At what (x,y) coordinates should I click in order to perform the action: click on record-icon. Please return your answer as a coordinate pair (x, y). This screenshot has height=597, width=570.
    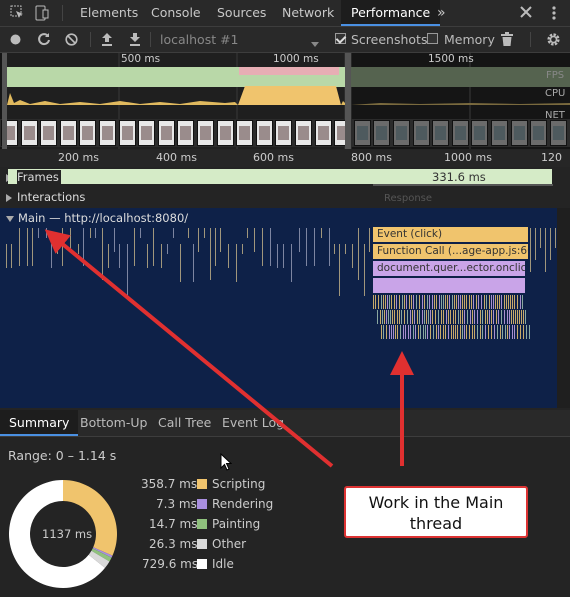
    Looking at the image, I should click on (15, 39).